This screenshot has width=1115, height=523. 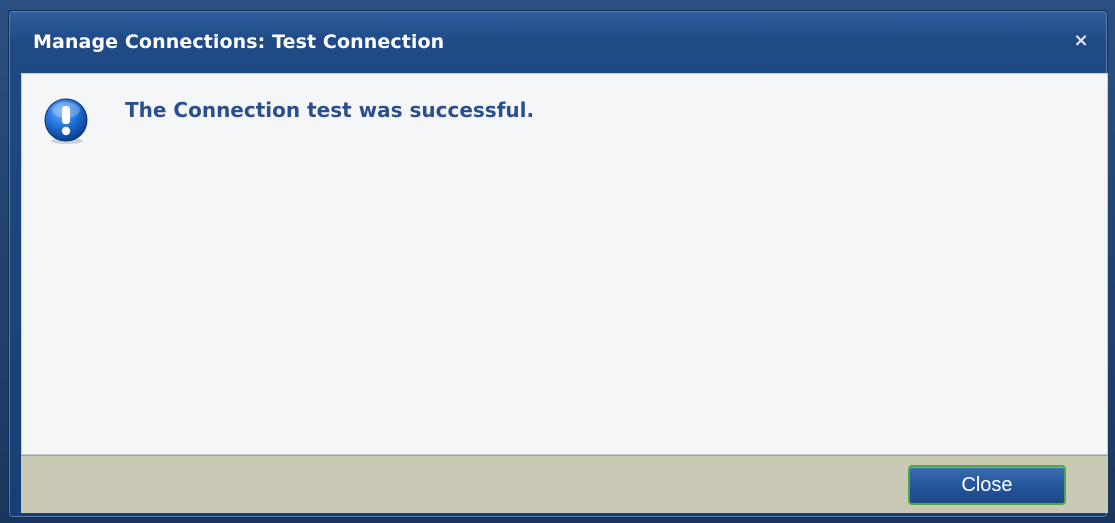 What do you see at coordinates (66, 121) in the screenshot?
I see `info-exclamation-icon` at bounding box center [66, 121].